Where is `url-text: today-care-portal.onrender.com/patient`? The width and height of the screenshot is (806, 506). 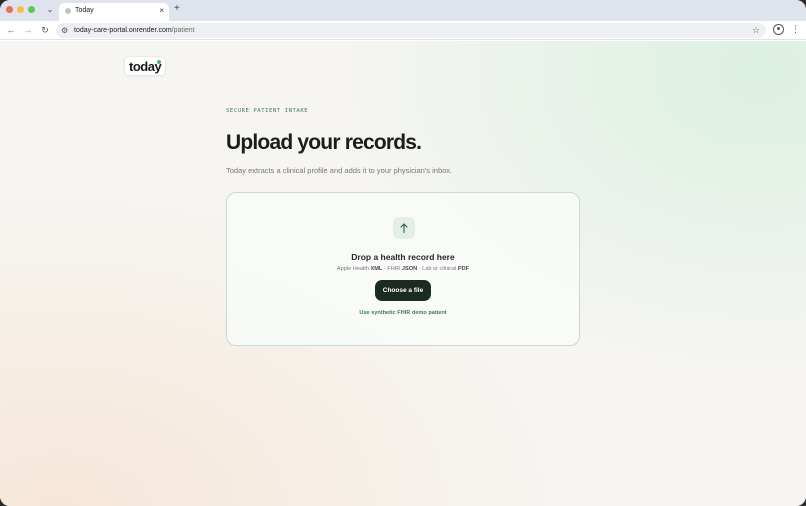
url-text: today-care-portal.onrender.com/patient is located at coordinates (134, 30).